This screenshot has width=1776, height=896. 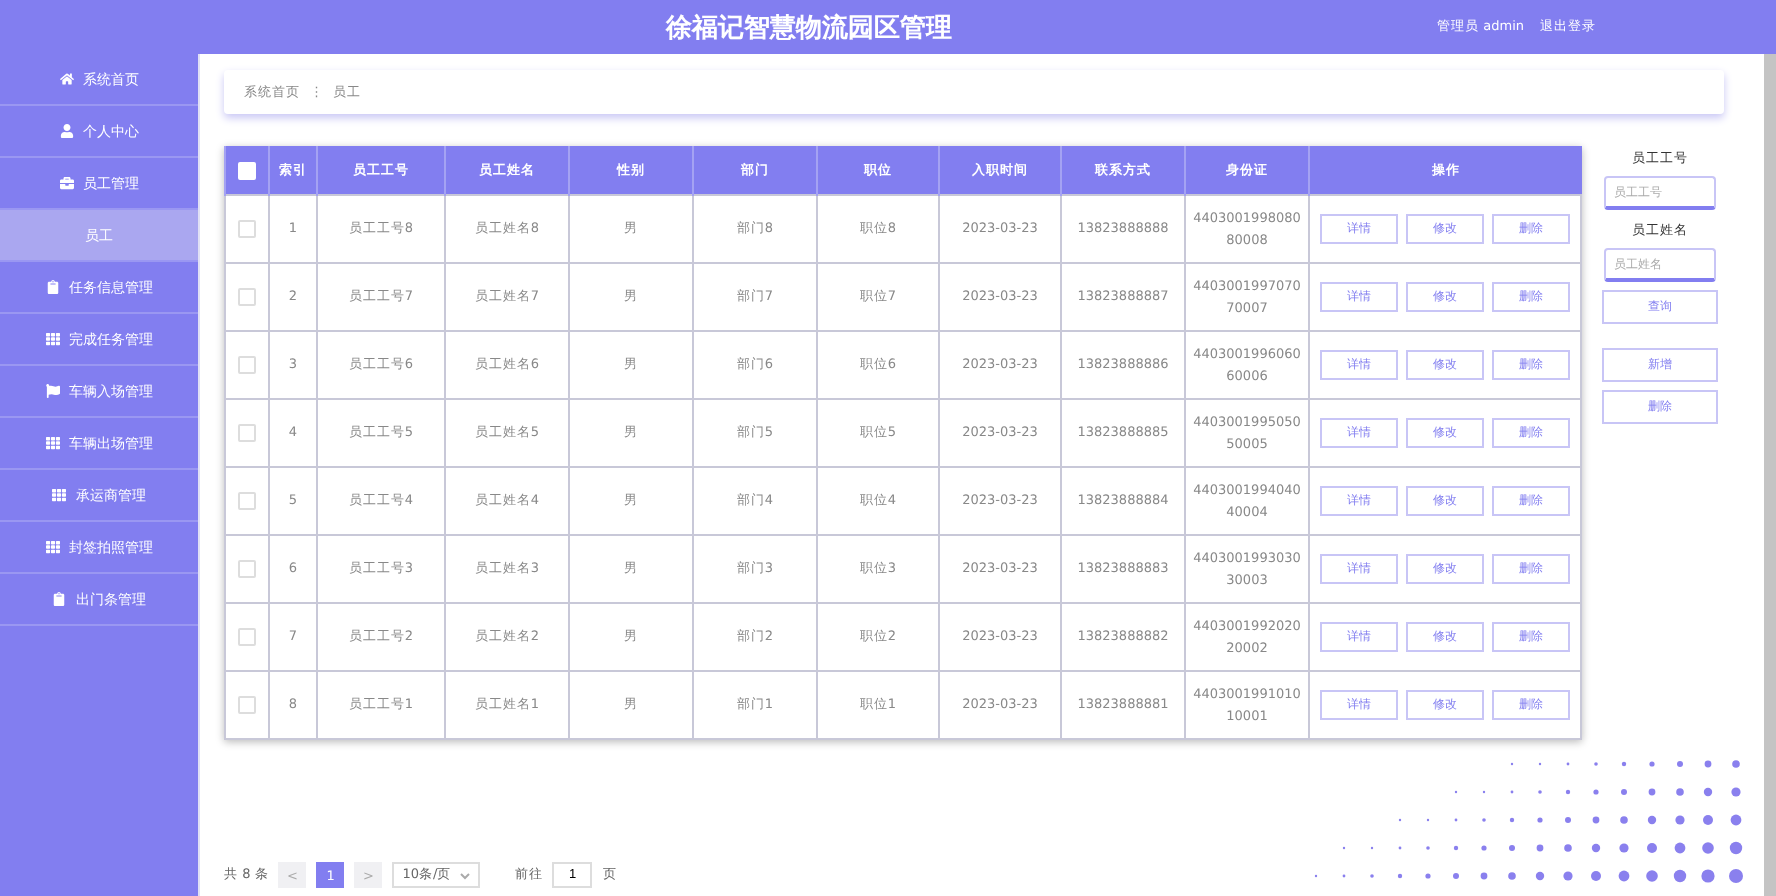 I want to click on home-icon, so click(x=66, y=79).